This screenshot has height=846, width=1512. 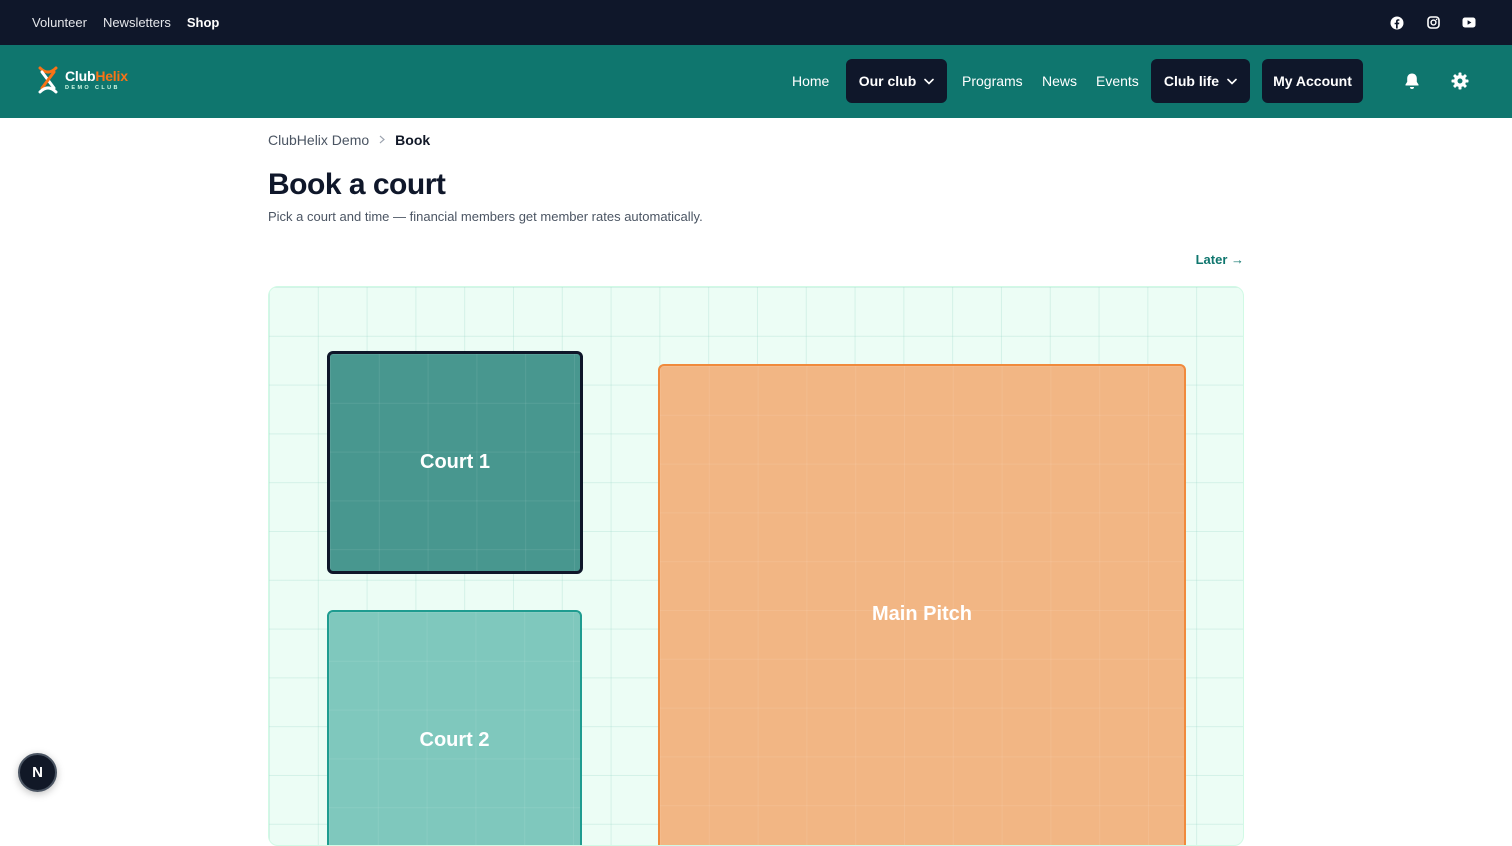 I want to click on nav-club-life: Club life, so click(x=1200, y=81).